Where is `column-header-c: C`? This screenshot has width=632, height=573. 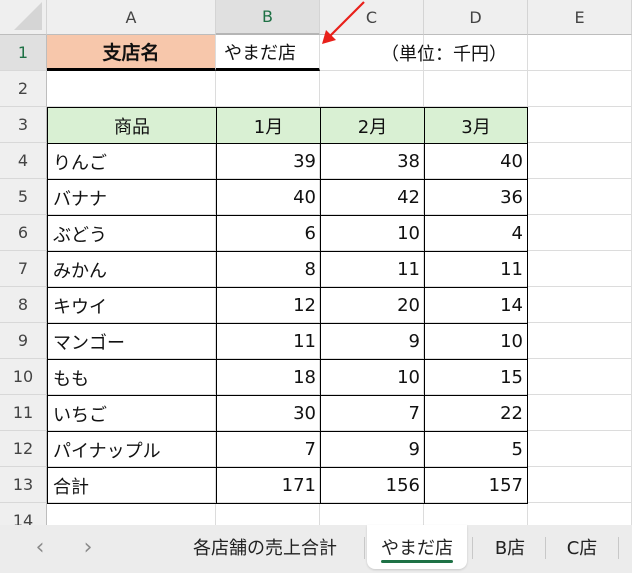
column-header-c: C is located at coordinates (372, 17).